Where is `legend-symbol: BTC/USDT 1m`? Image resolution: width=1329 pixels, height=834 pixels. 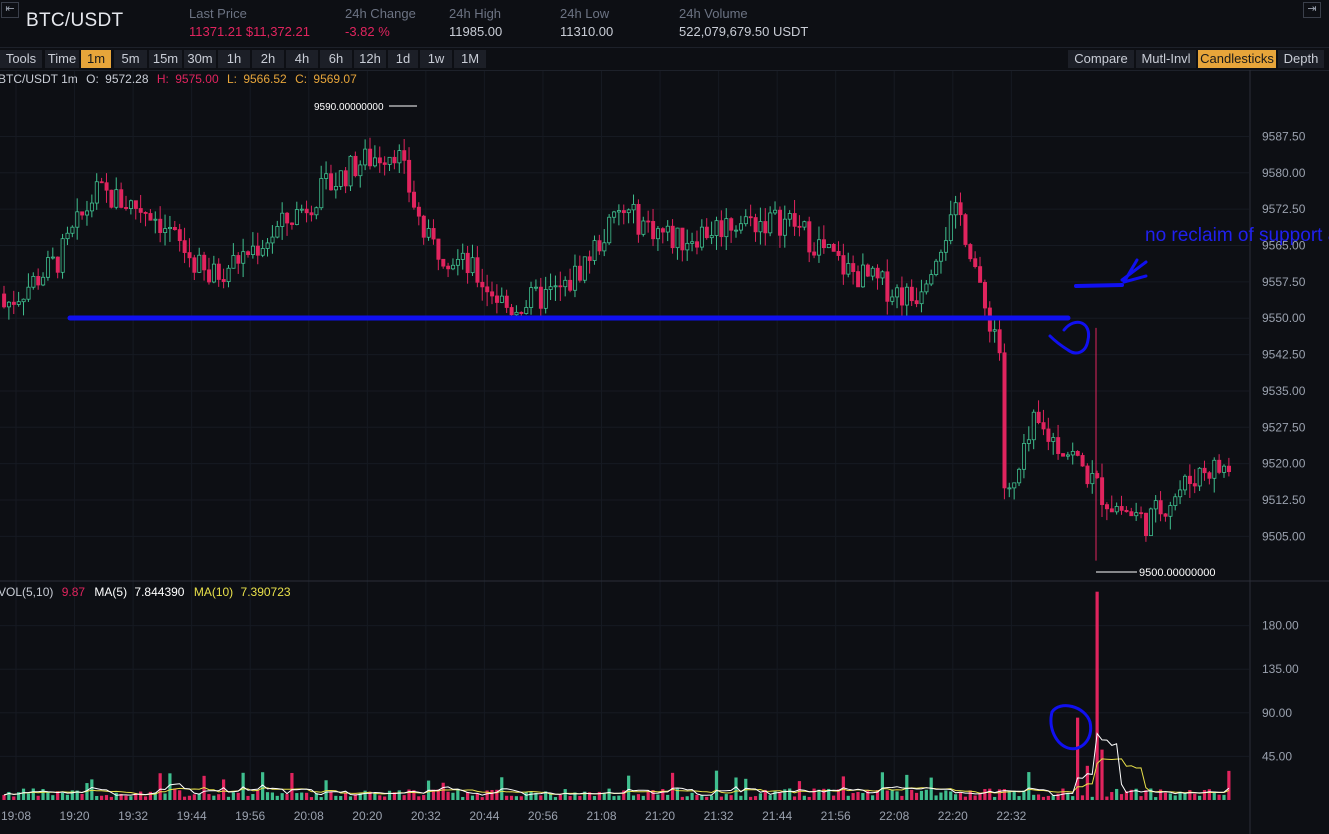 legend-symbol: BTC/USDT 1m is located at coordinates (39, 79).